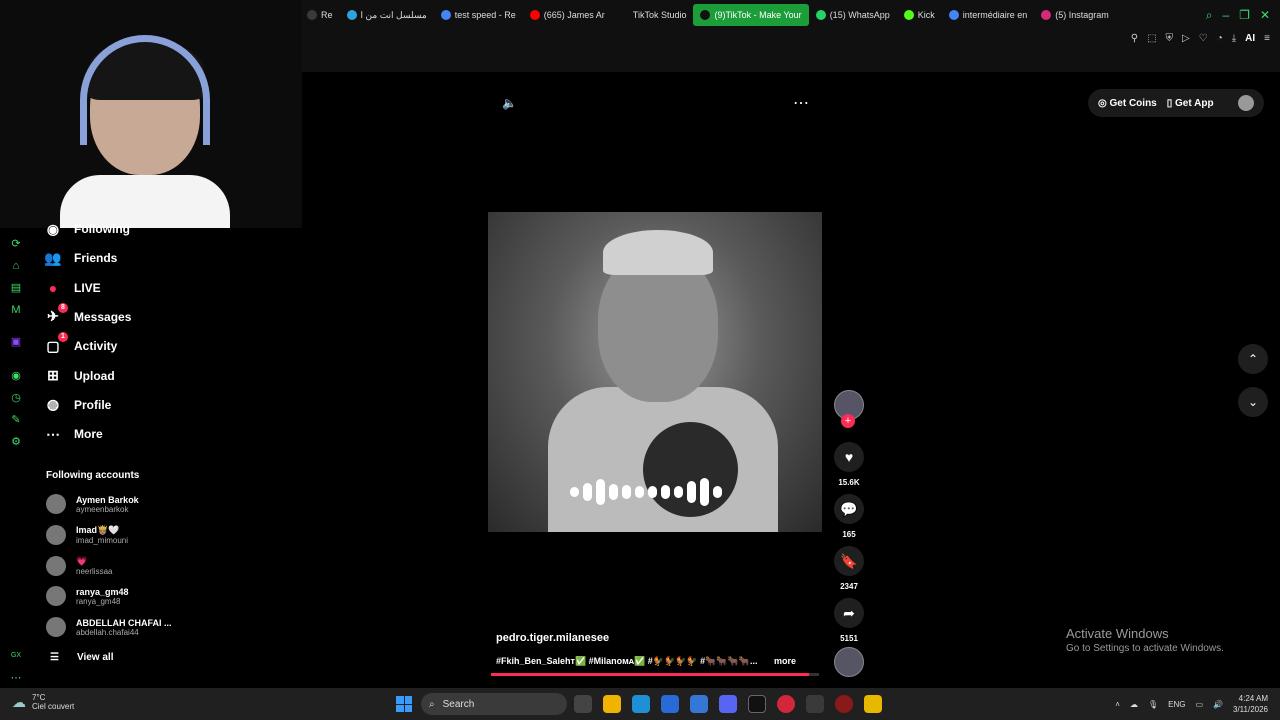  Describe the element at coordinates (1170, 38) in the screenshot. I see `shield-icon: ⛨` at that location.